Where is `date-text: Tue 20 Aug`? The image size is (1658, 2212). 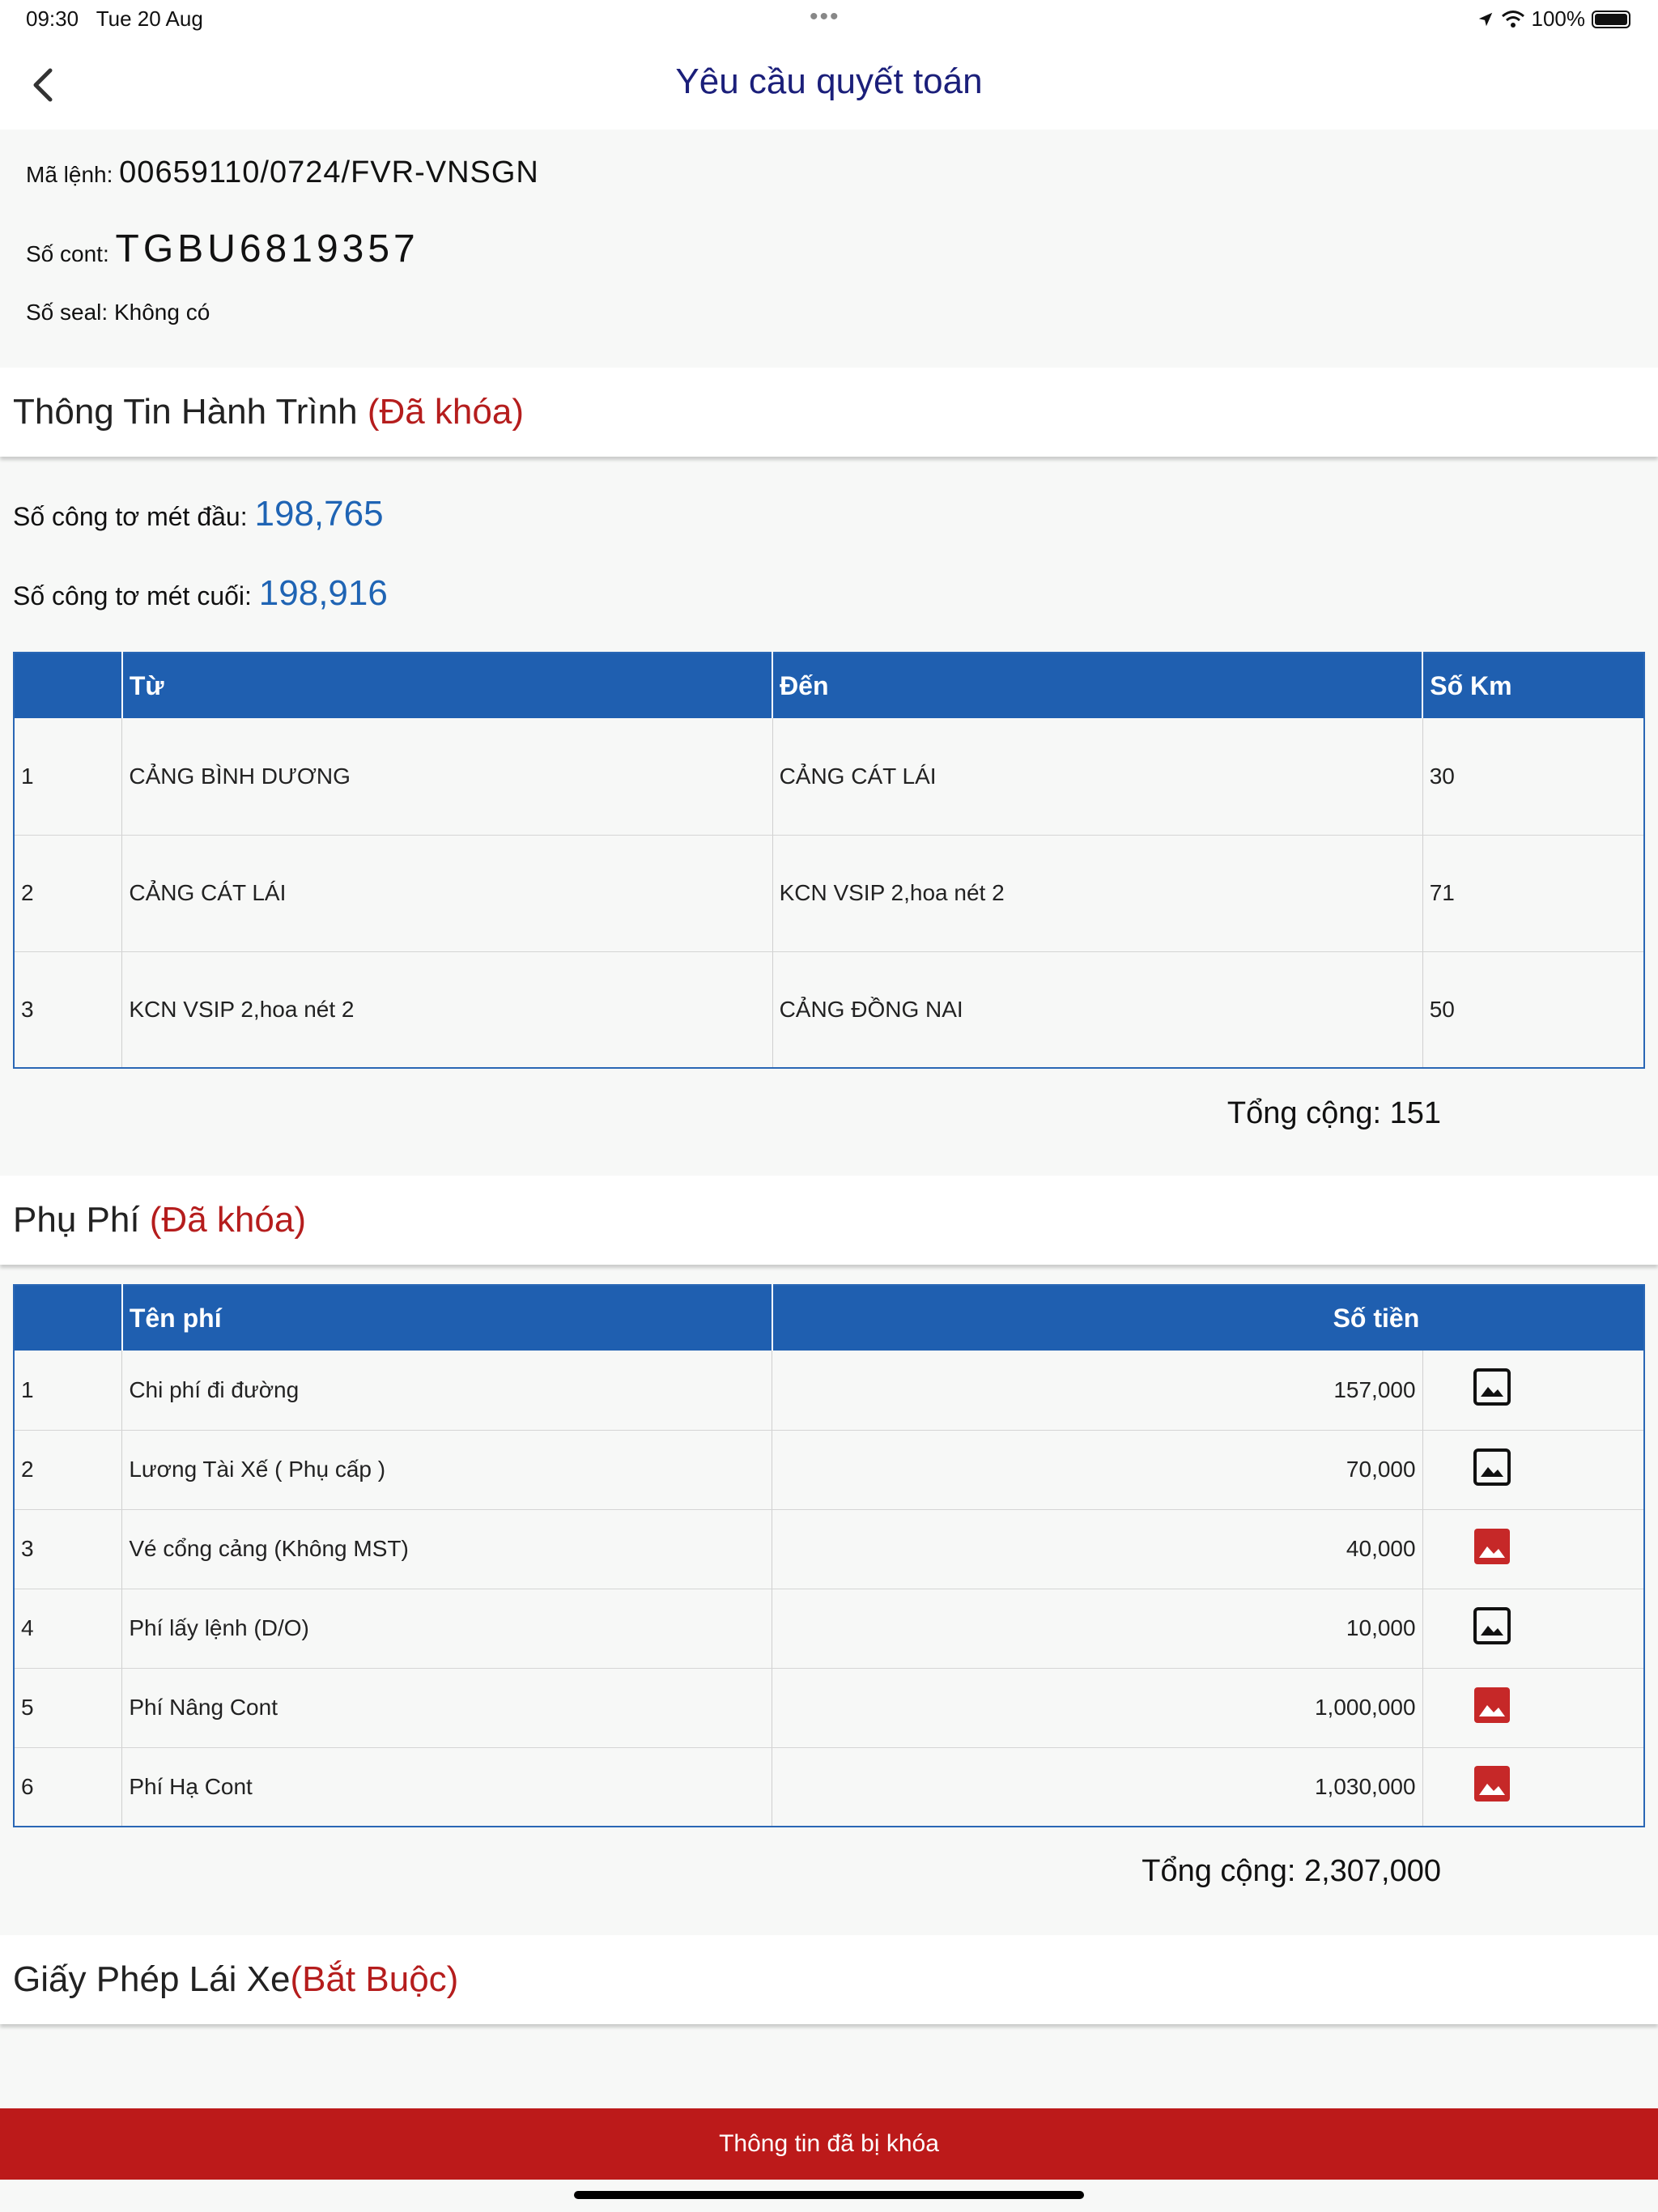 date-text: Tue 20 Aug is located at coordinates (149, 19).